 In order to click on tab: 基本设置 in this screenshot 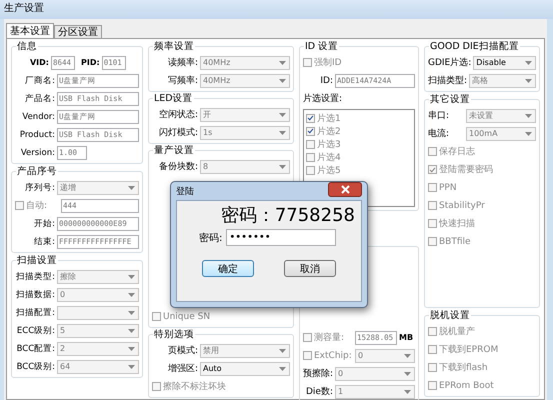, I will do `click(30, 30)`.